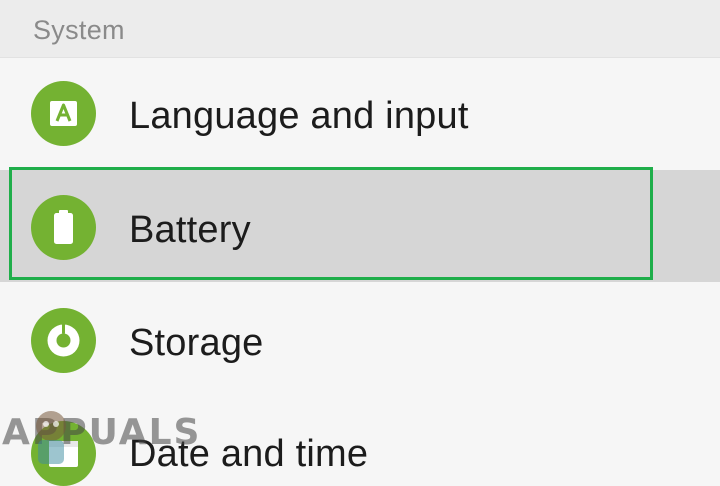 This screenshot has height=486, width=720. Describe the element at coordinates (190, 230) in the screenshot. I see `settings-item-label: Battery` at that location.